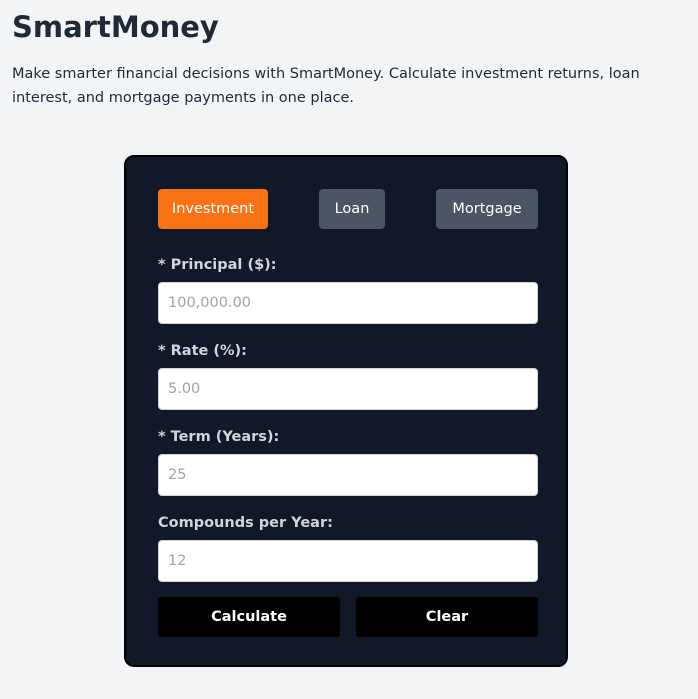 The width and height of the screenshot is (698, 699). Describe the element at coordinates (213, 209) in the screenshot. I see `tab-investment: Investment` at that location.